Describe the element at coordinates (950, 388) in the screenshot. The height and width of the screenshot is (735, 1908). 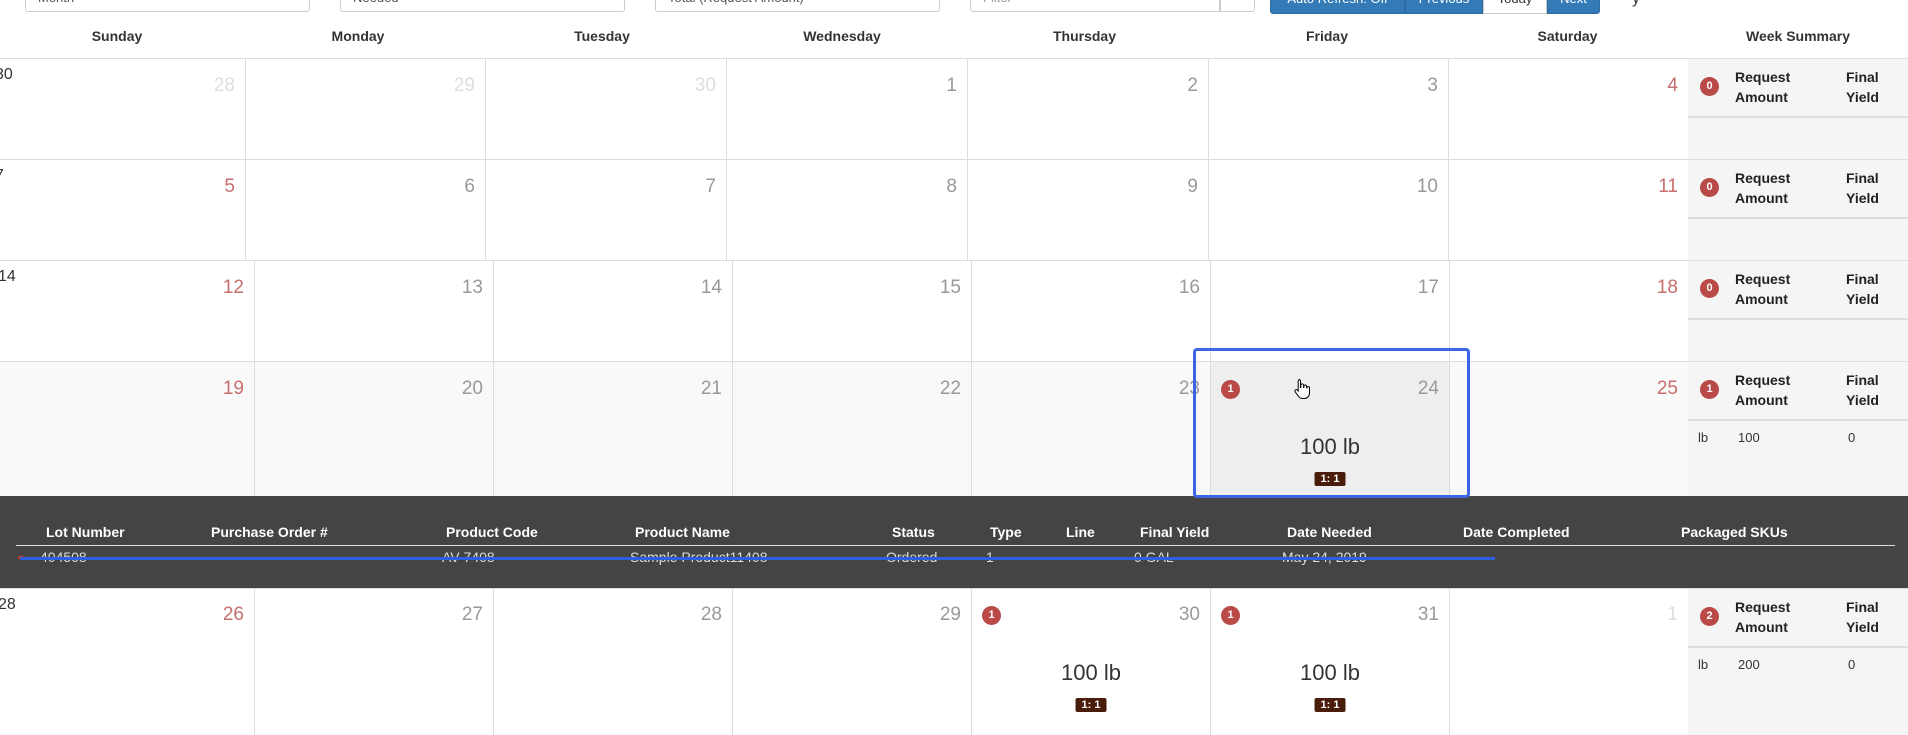
I see `day-number: 22` at that location.